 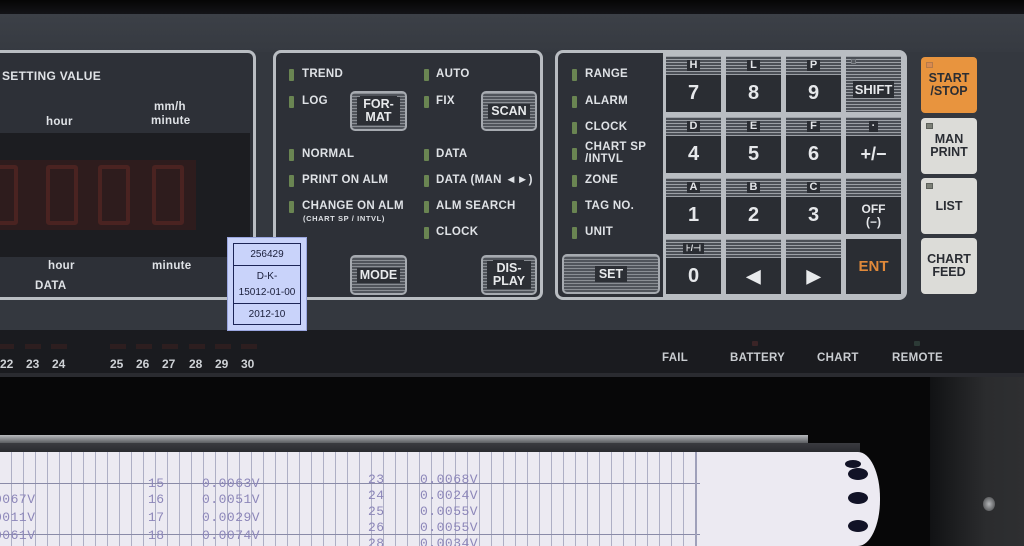 What do you see at coordinates (291, 75) in the screenshot?
I see `led-trend` at bounding box center [291, 75].